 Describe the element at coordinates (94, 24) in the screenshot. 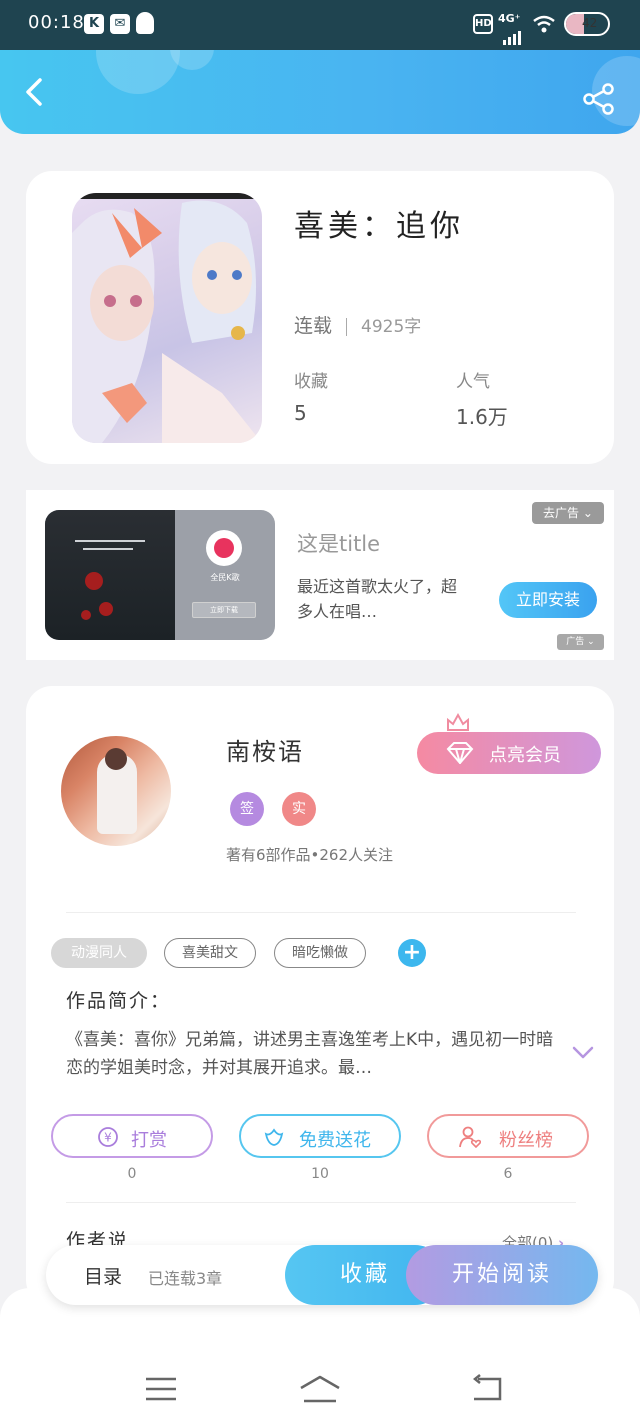

I see `kuaishou-notification-icon: K` at that location.